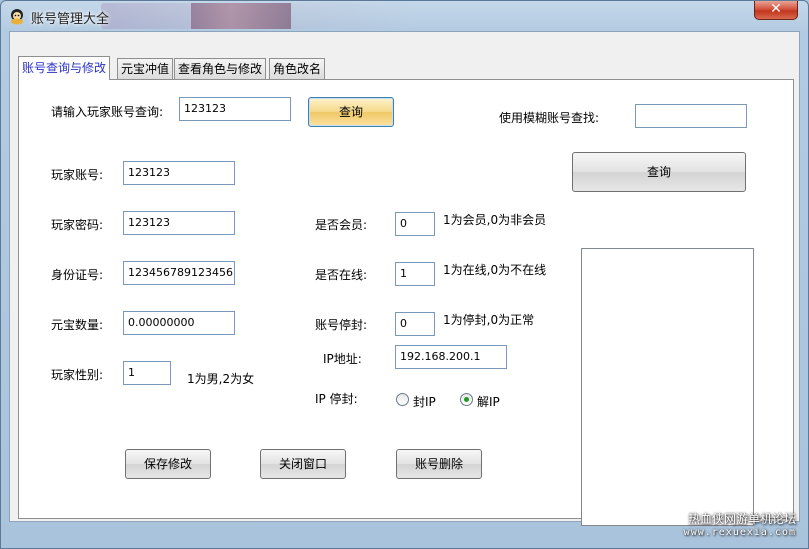 The image size is (809, 549). I want to click on online-label: 是否在线:, so click(341, 275).